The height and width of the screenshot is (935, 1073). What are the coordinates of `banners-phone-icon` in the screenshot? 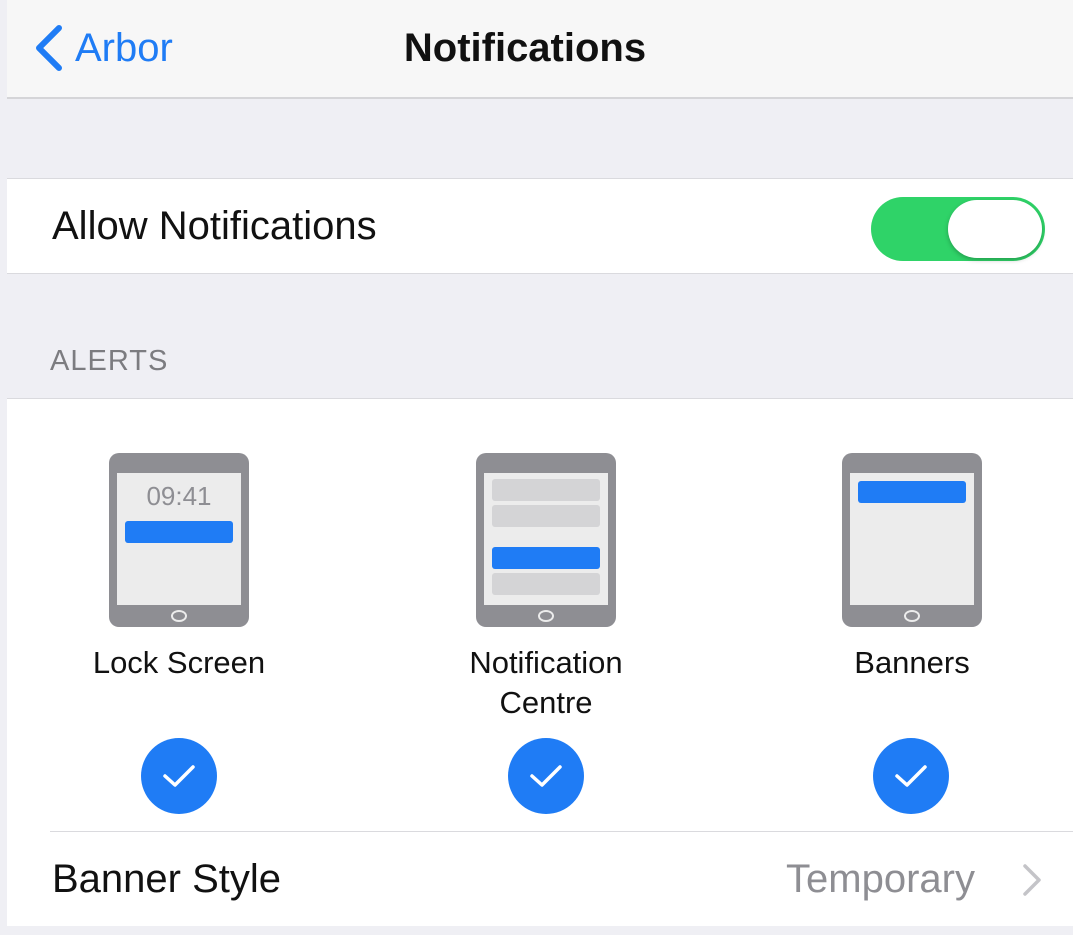 It's located at (912, 540).